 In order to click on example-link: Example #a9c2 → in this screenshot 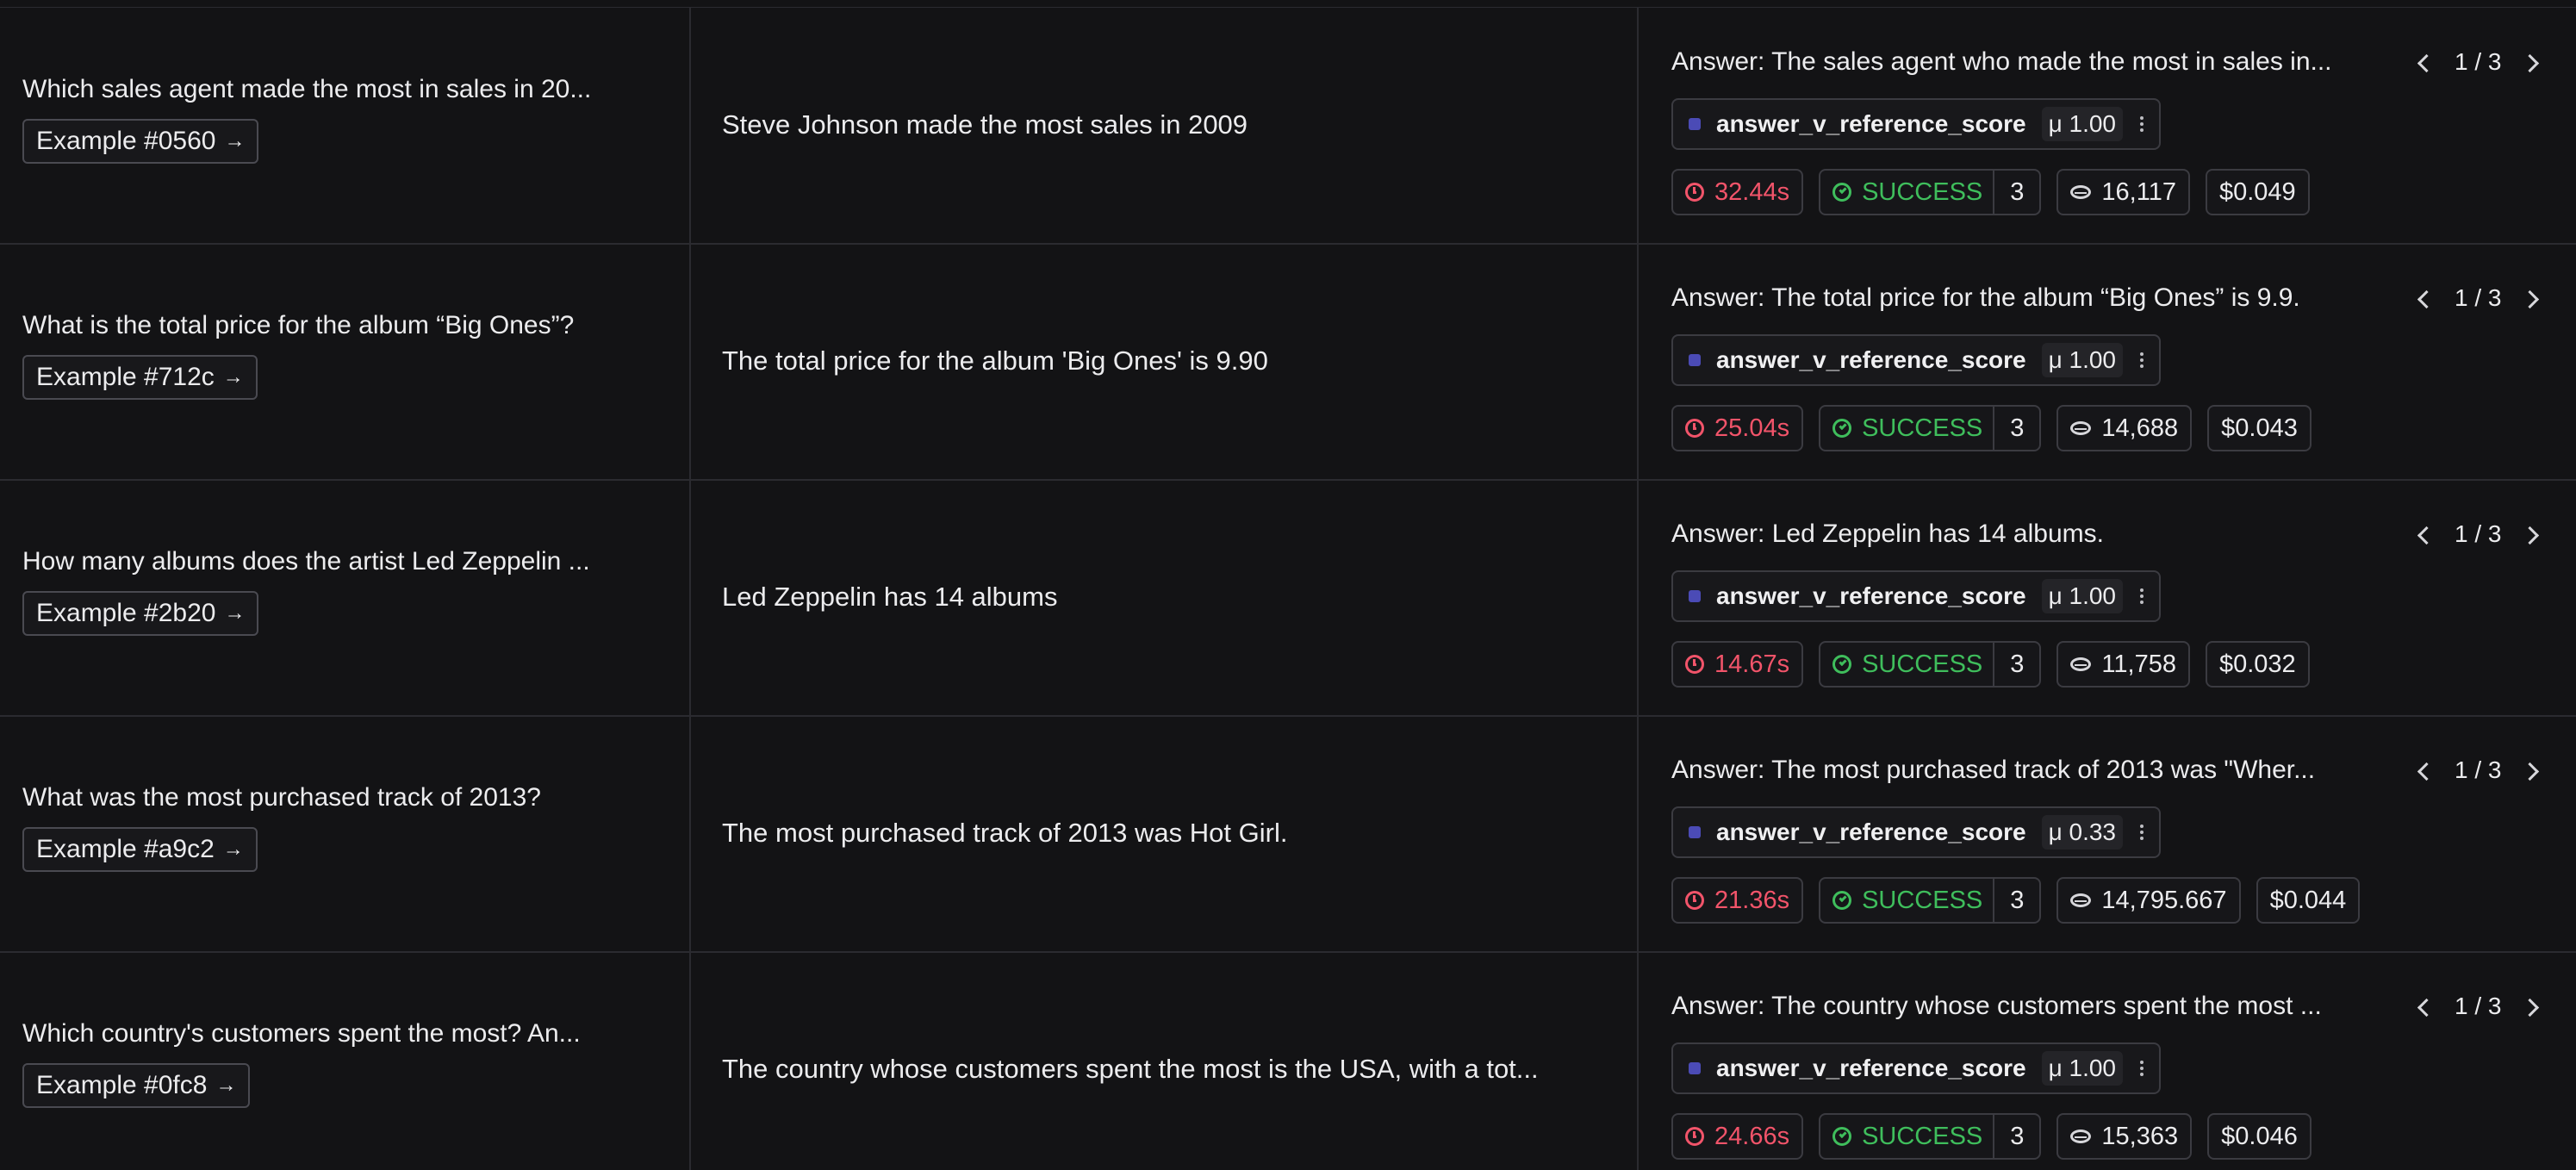, I will do `click(140, 850)`.